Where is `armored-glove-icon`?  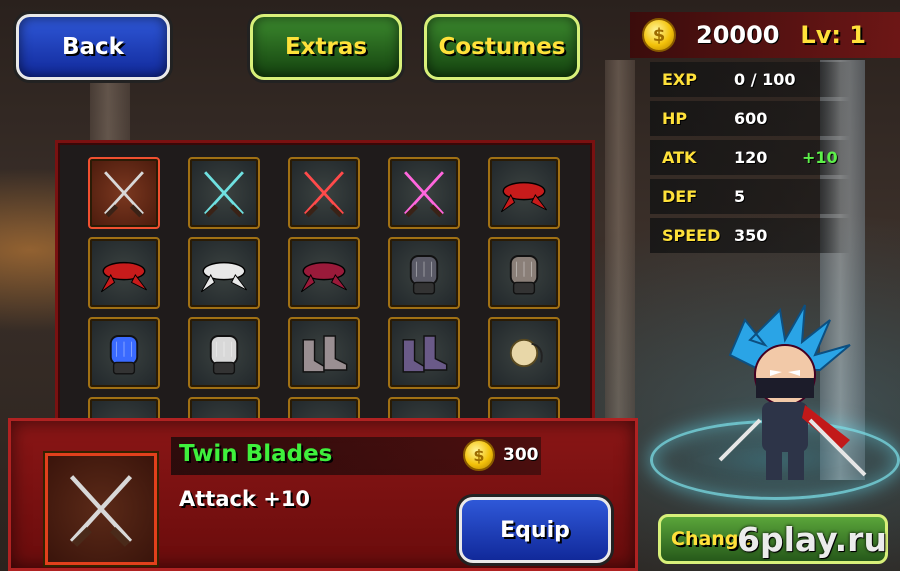 armored-glove-icon is located at coordinates (524, 275).